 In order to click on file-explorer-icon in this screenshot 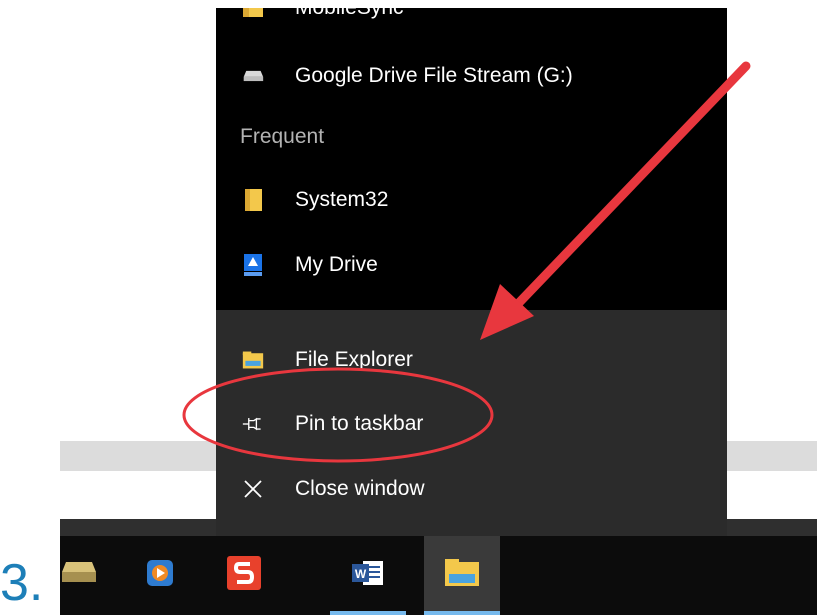, I will do `click(253, 360)`.